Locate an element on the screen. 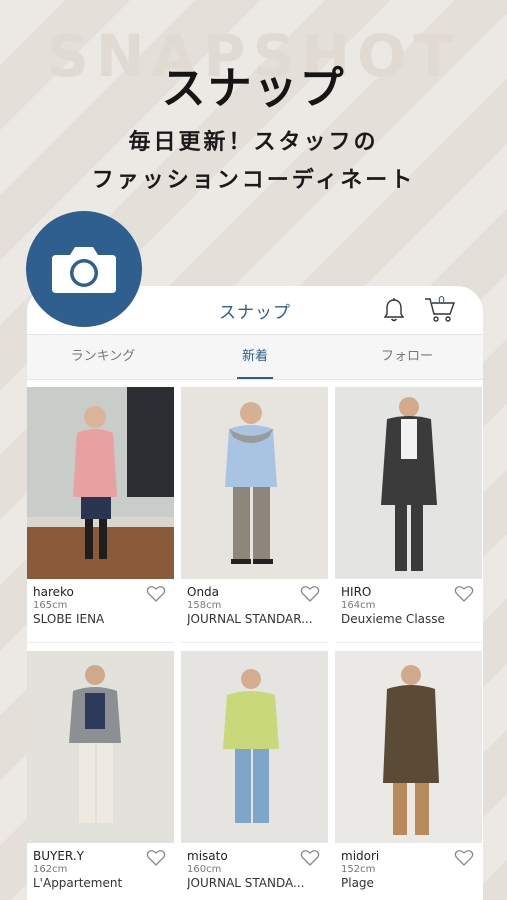  snap-brand: SLOBE IENA is located at coordinates (69, 619).